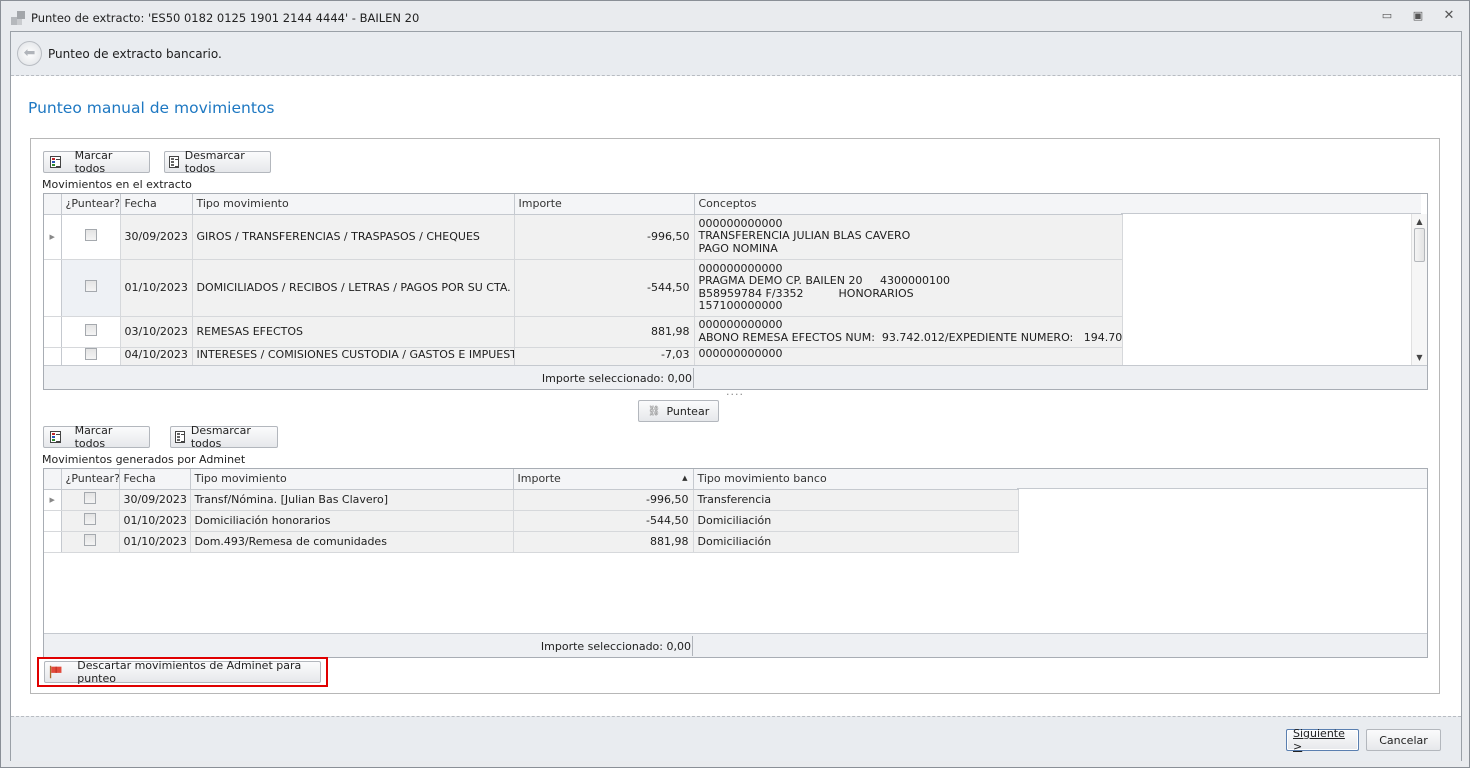 The width and height of the screenshot is (1470, 768). I want to click on row-indicator-icon: ▶, so click(52, 236).